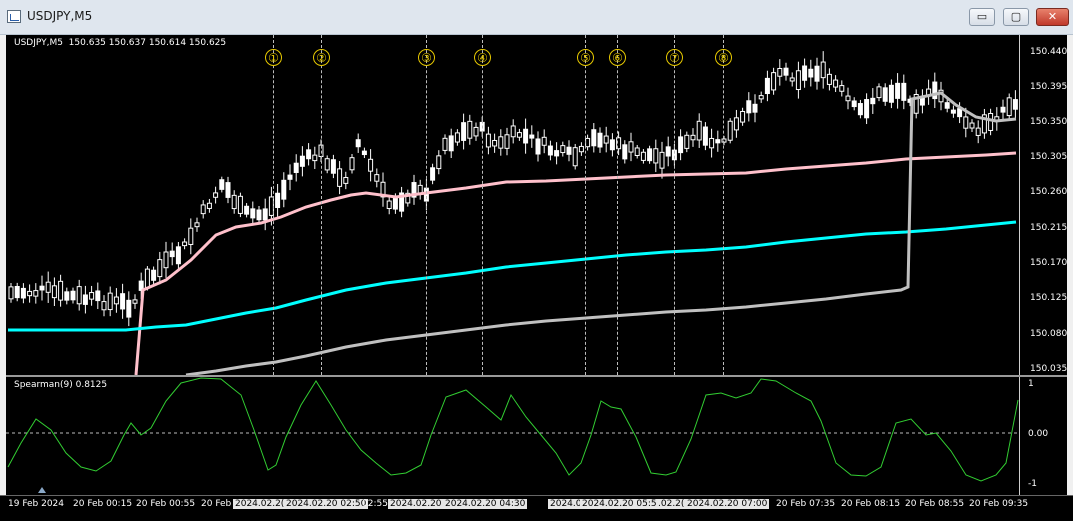  I want to click on time-label: 2024.02.20 05:55, so click(622, 504).